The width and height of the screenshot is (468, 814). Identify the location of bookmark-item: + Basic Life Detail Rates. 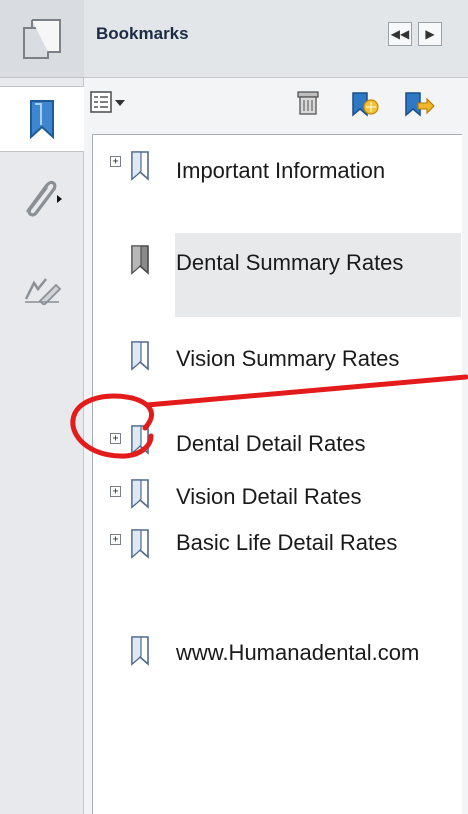
(278, 565).